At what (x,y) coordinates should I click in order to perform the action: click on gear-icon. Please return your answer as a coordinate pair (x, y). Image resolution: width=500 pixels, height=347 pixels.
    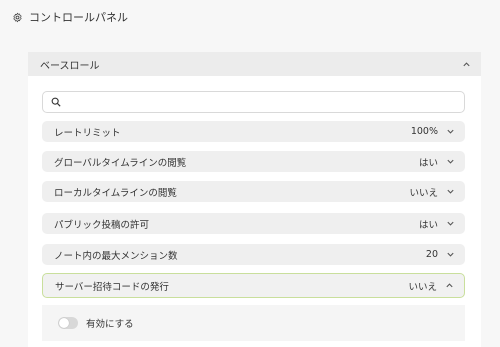
    Looking at the image, I should click on (17, 17).